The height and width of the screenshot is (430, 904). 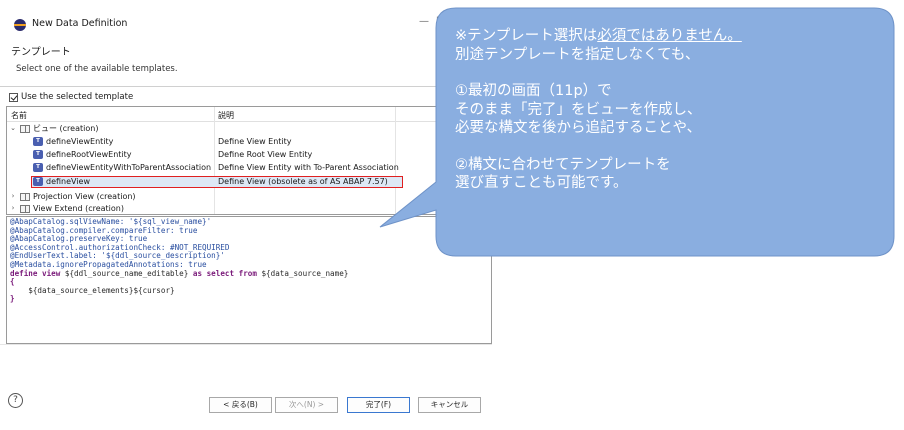 What do you see at coordinates (80, 23) in the screenshot?
I see `window-title: New Data Definition` at bounding box center [80, 23].